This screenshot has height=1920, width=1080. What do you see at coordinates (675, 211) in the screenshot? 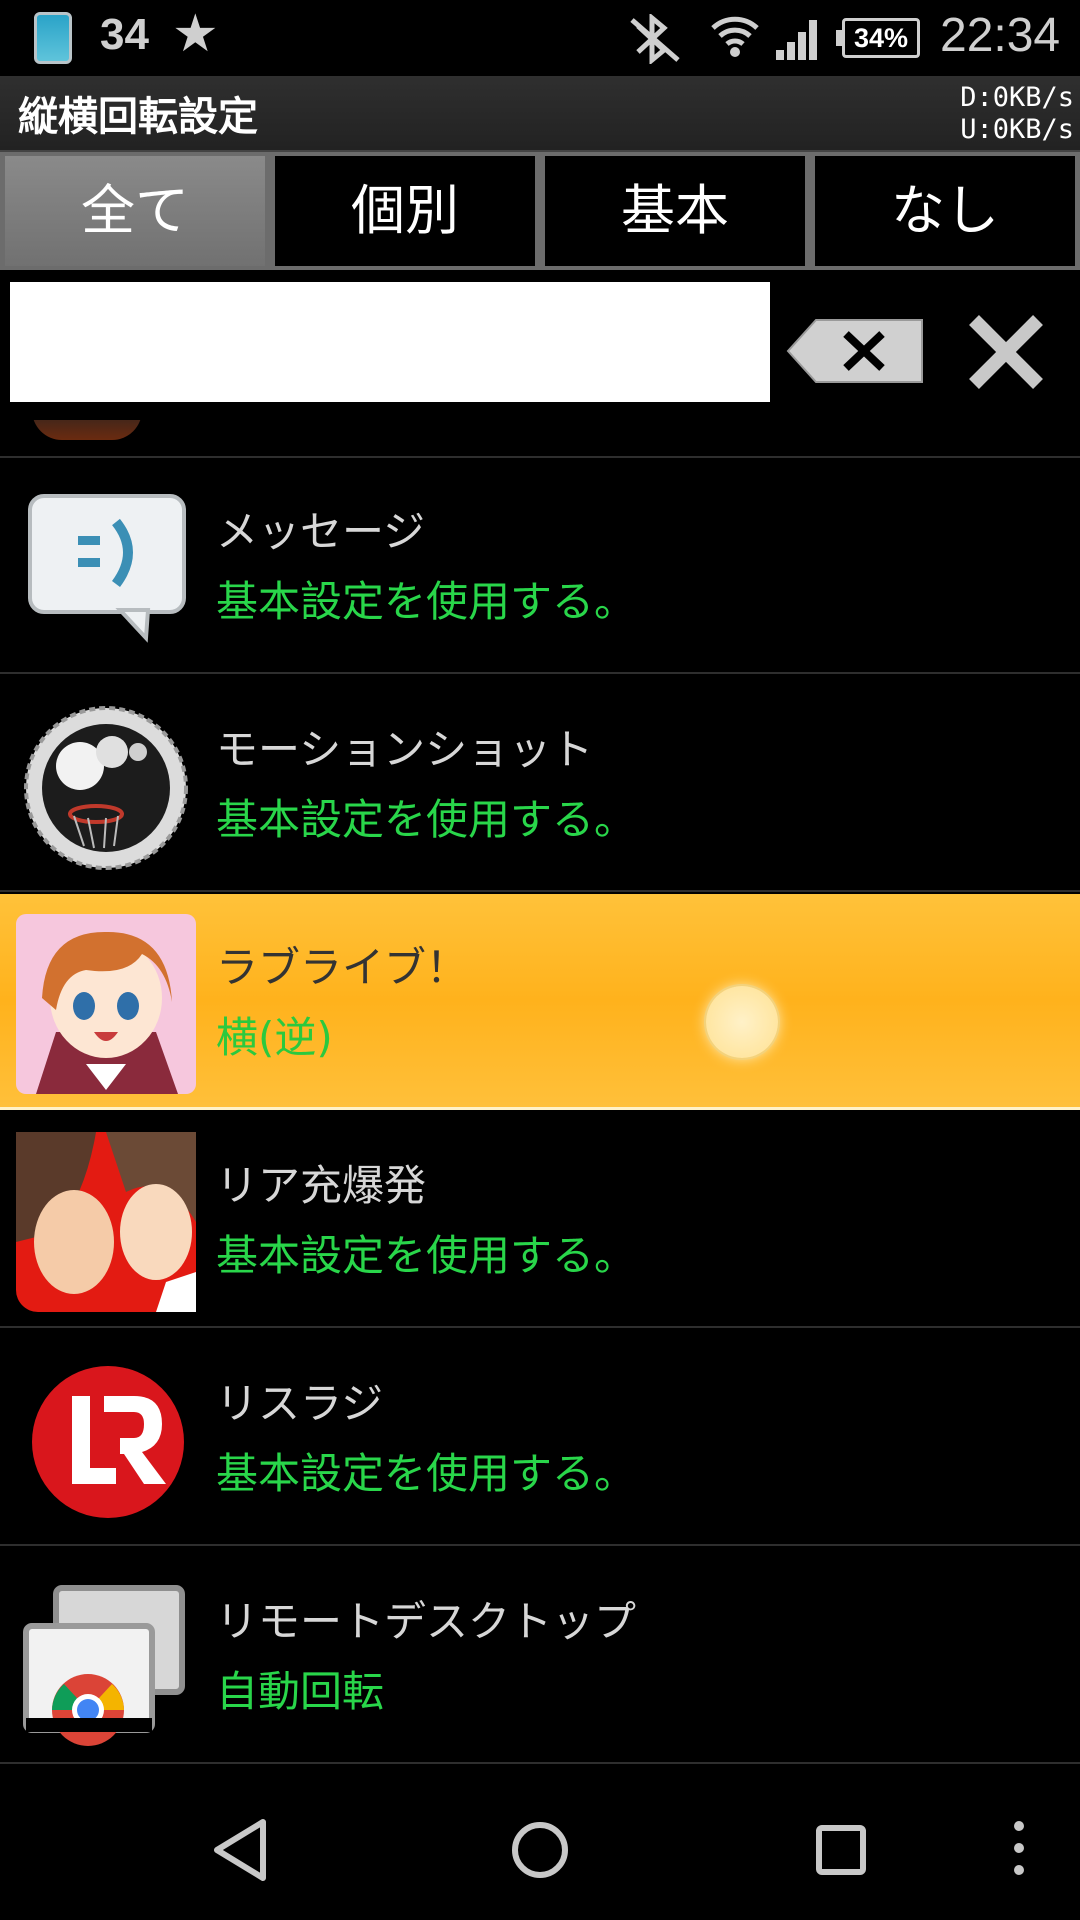
I see `tab-basic: 基本` at bounding box center [675, 211].